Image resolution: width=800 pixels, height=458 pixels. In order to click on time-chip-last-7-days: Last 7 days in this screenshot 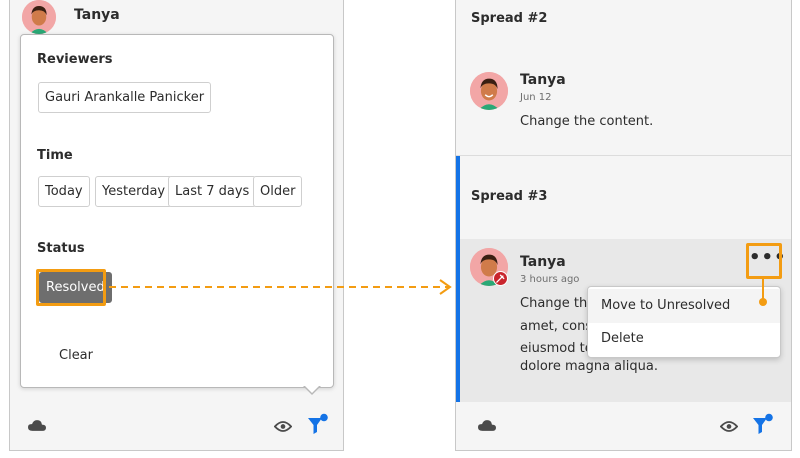, I will do `click(212, 191)`.